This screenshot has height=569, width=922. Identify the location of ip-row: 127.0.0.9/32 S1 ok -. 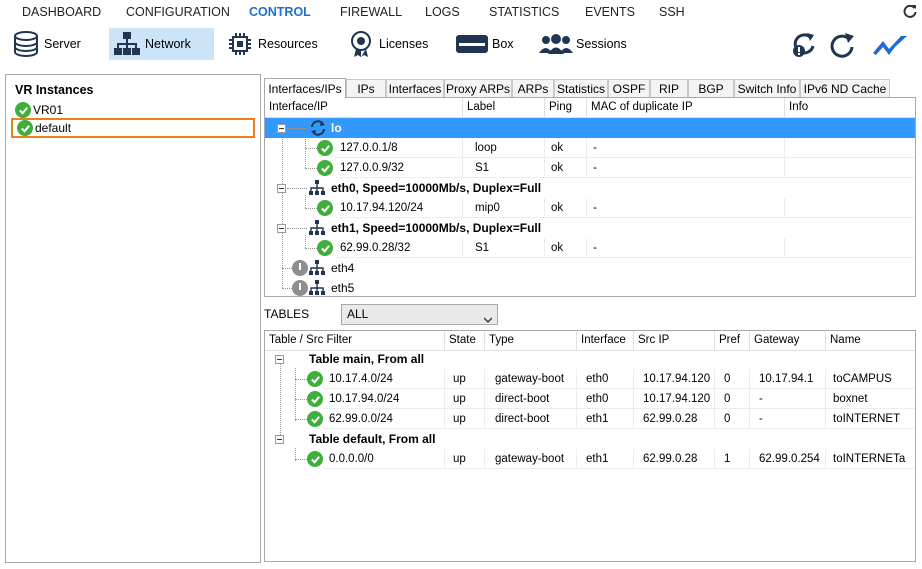
(590, 168).